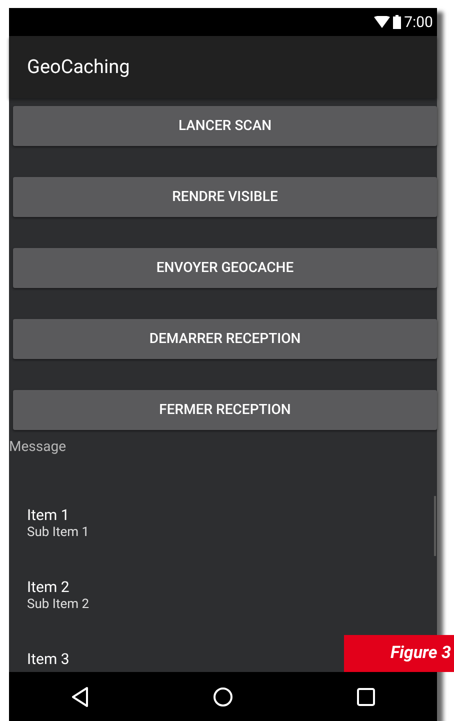 The width and height of the screenshot is (454, 721). I want to click on item-title: Item 3, so click(48, 659).